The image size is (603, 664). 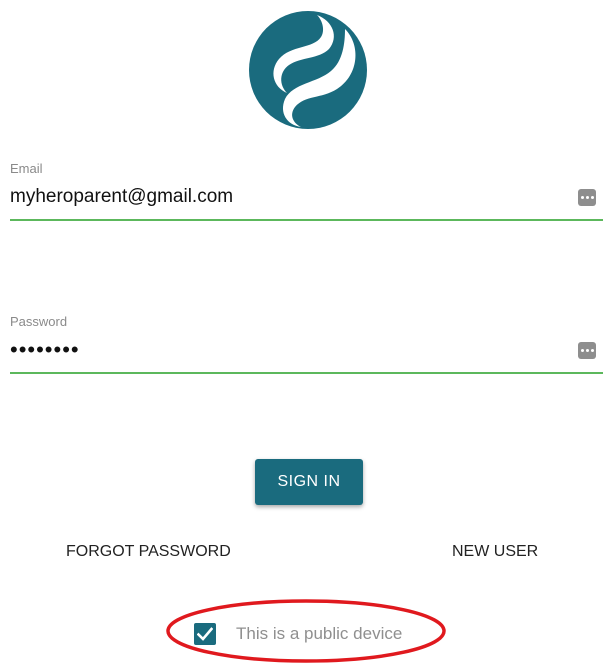 What do you see at coordinates (26, 168) in the screenshot?
I see `email-label: Email` at bounding box center [26, 168].